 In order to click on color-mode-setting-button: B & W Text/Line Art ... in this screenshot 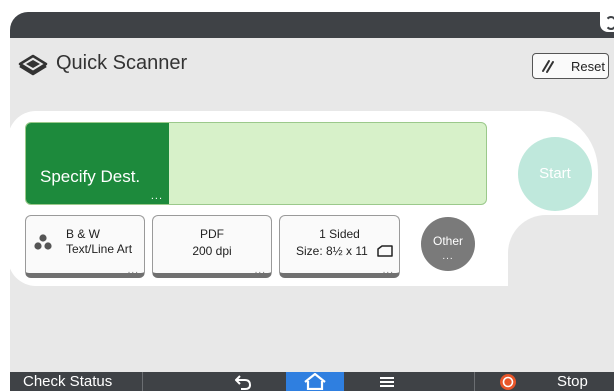, I will do `click(85, 246)`.